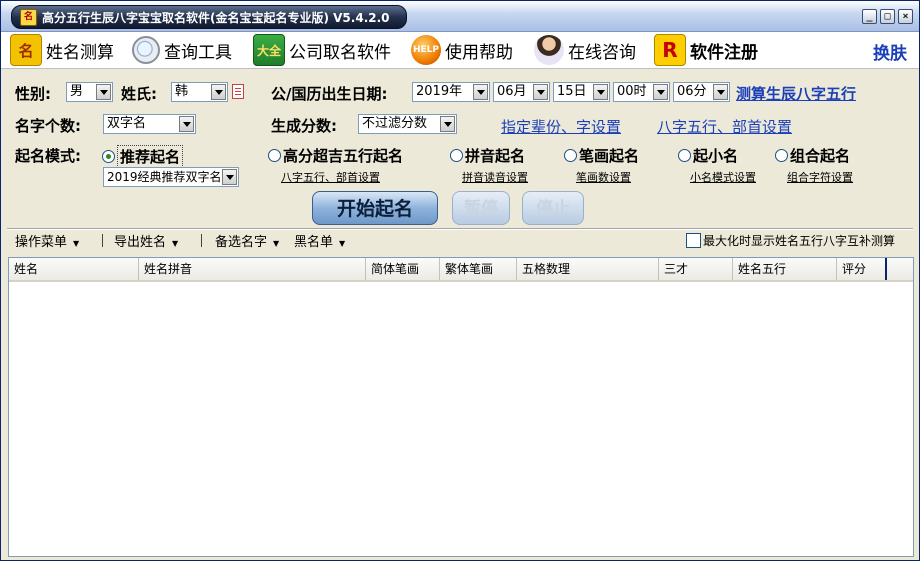 Image resolution: width=920 pixels, height=561 pixels. Describe the element at coordinates (329, 94) in the screenshot. I see `birthdate-label: 公/国历出生日期:` at that location.